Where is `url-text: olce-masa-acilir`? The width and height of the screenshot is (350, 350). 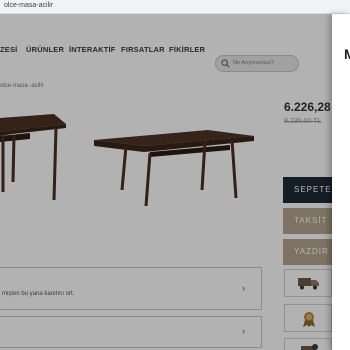
url-text: olce-masa-acilir is located at coordinates (28, 5).